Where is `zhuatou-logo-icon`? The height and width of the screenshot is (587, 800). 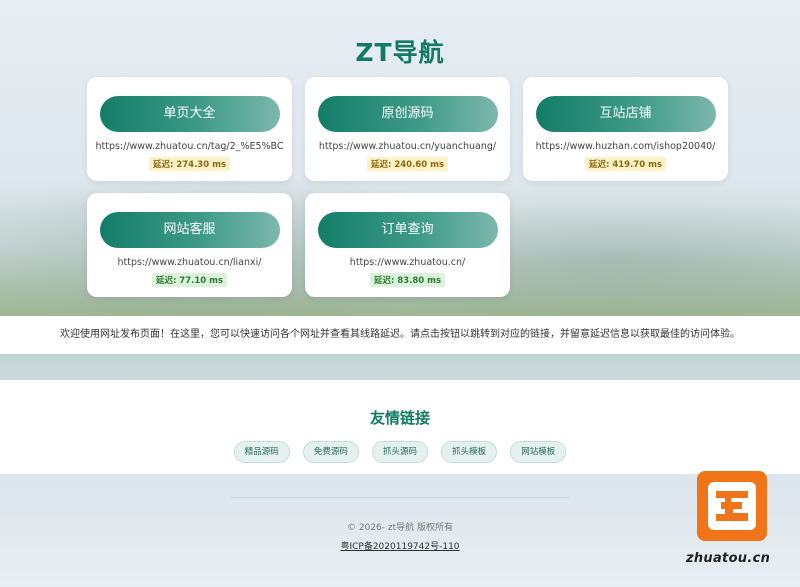
zhuatou-logo-icon is located at coordinates (732, 506).